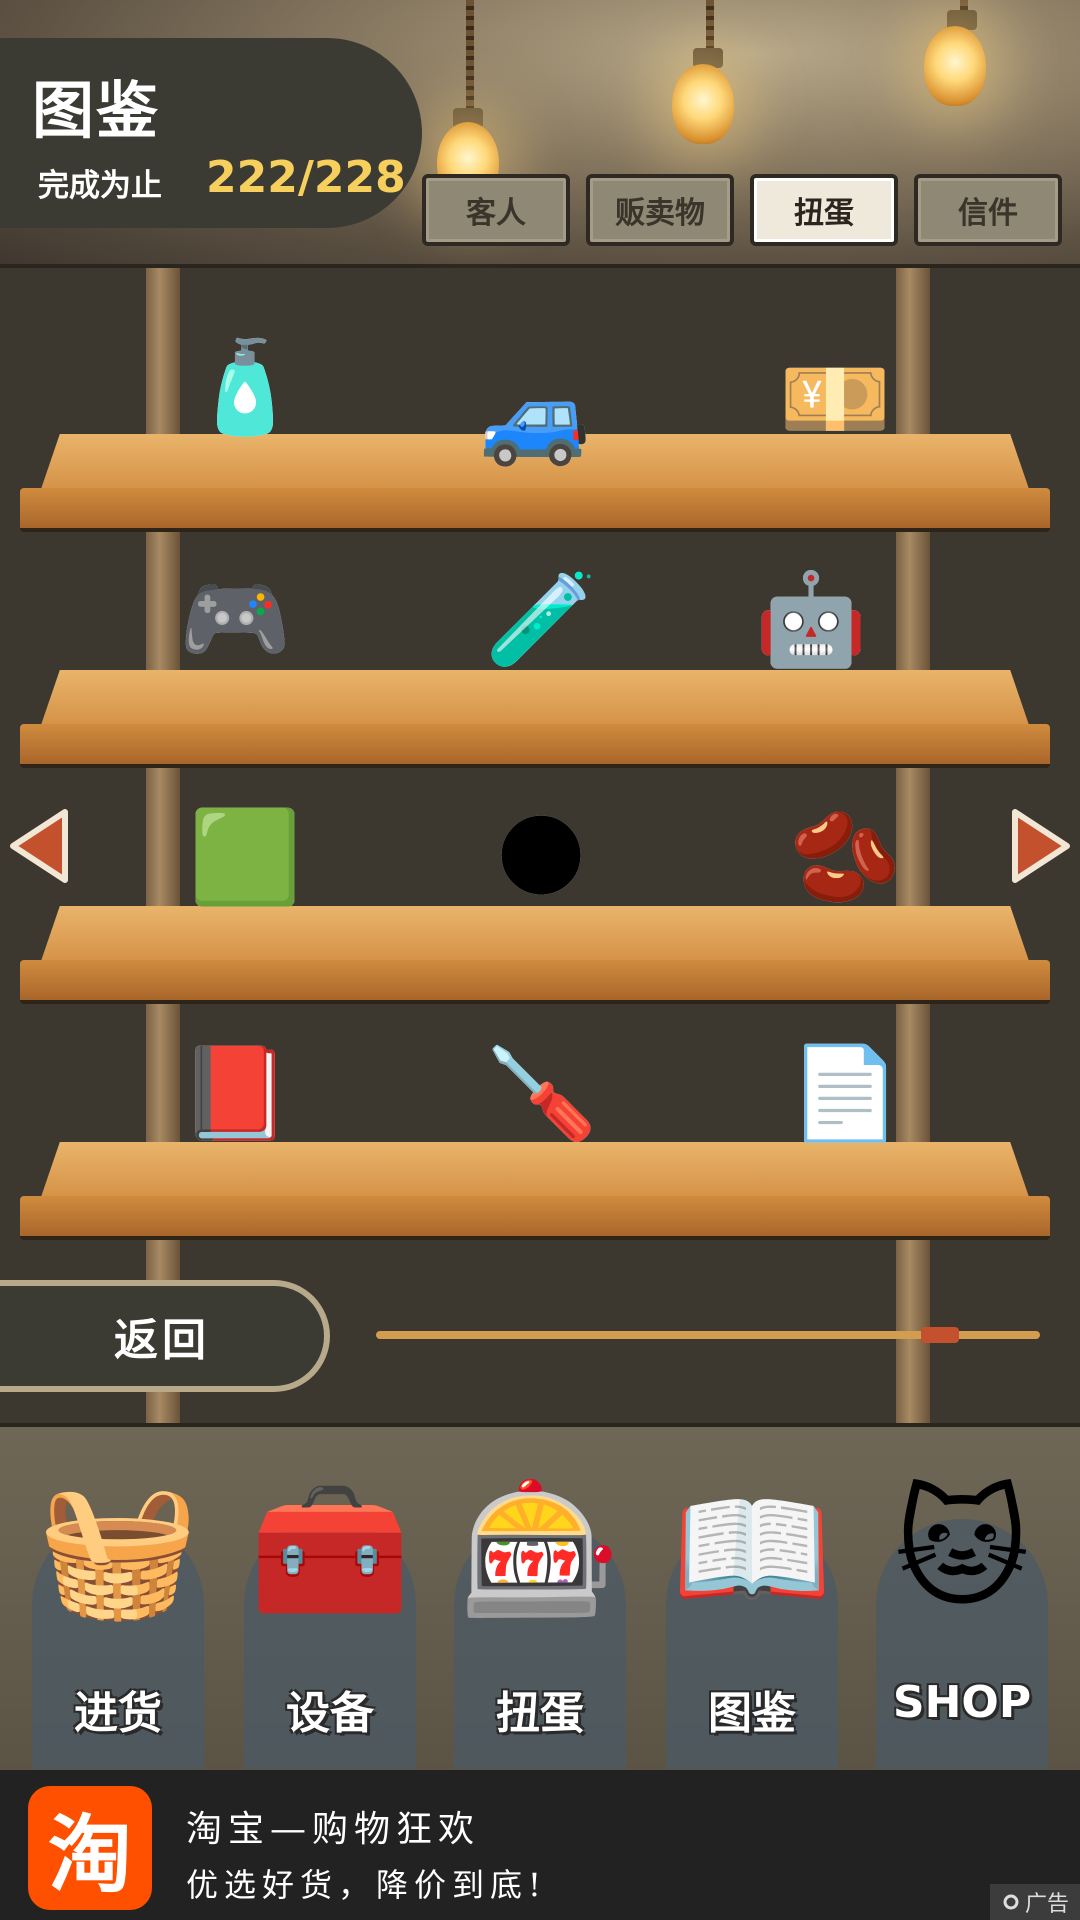 The image size is (1080, 1920). I want to click on next-page-button, so click(1041, 846).